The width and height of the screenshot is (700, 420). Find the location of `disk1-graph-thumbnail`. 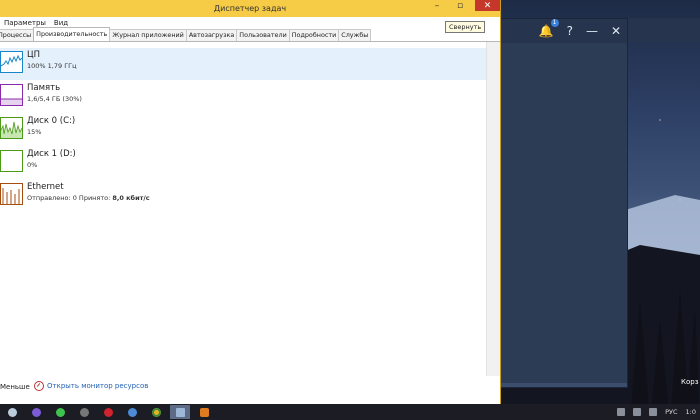

disk1-graph-thumbnail is located at coordinates (11, 161).